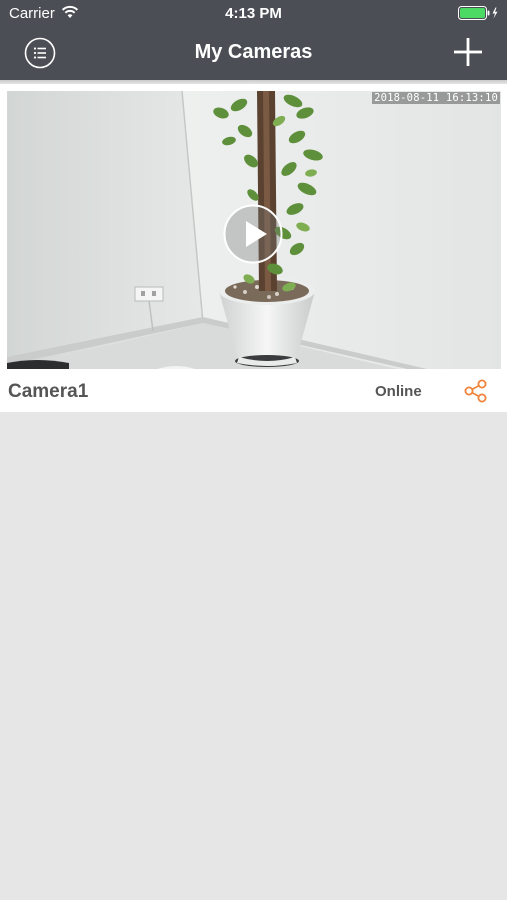 The width and height of the screenshot is (507, 900). What do you see at coordinates (478, 13) in the screenshot?
I see `battery-icon` at bounding box center [478, 13].